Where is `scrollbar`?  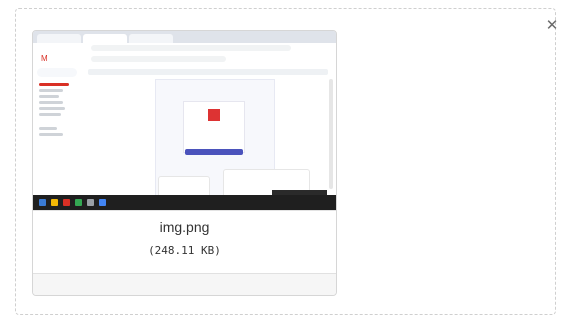
scrollbar is located at coordinates (331, 134).